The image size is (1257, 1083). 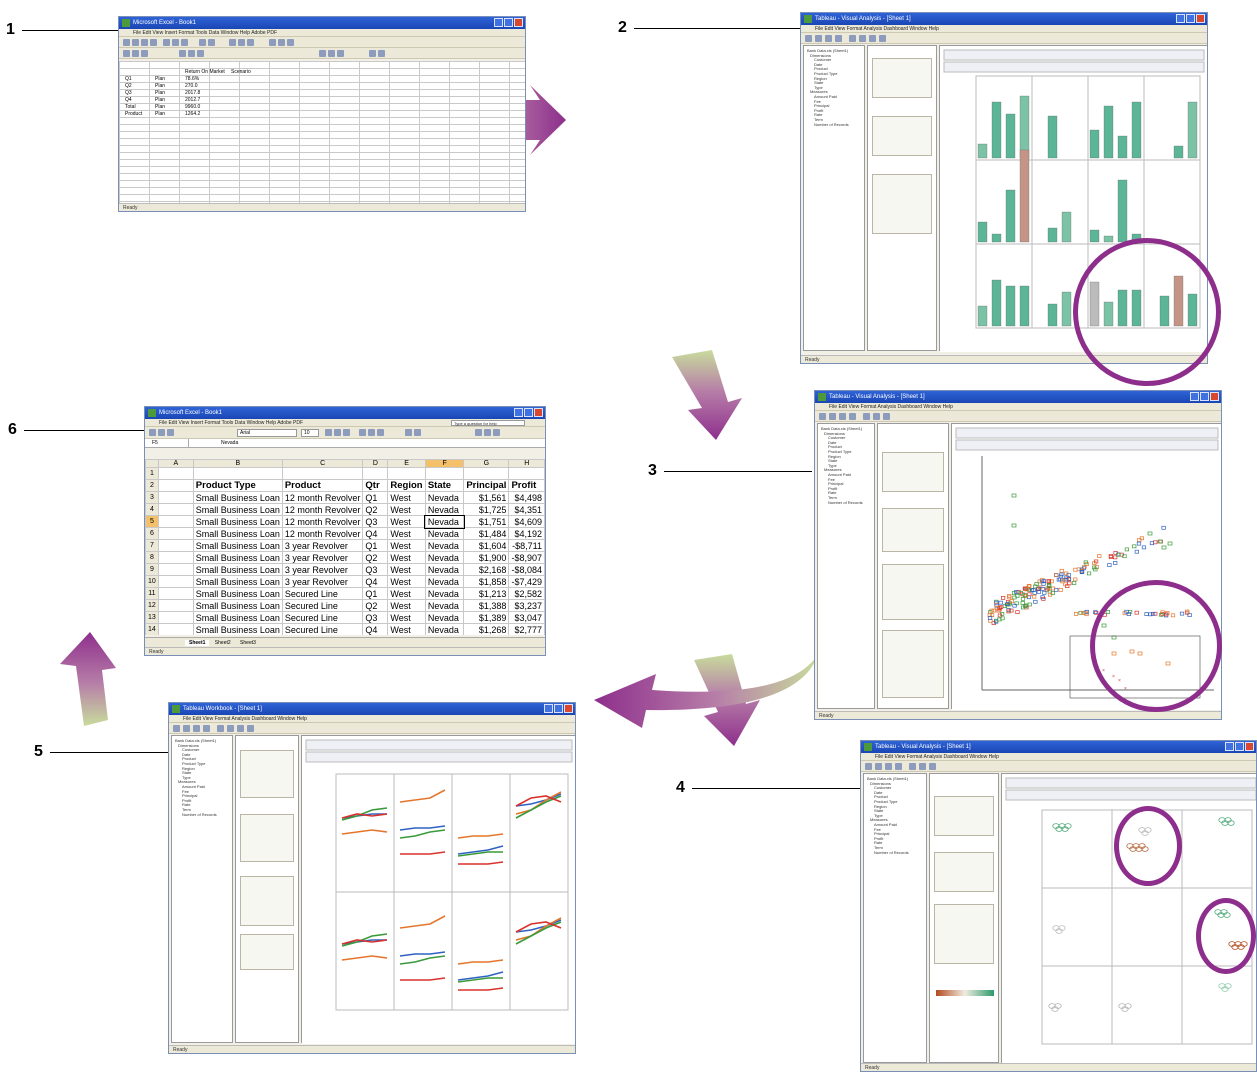 I want to click on cell: $3,047, so click(x=526, y=617).